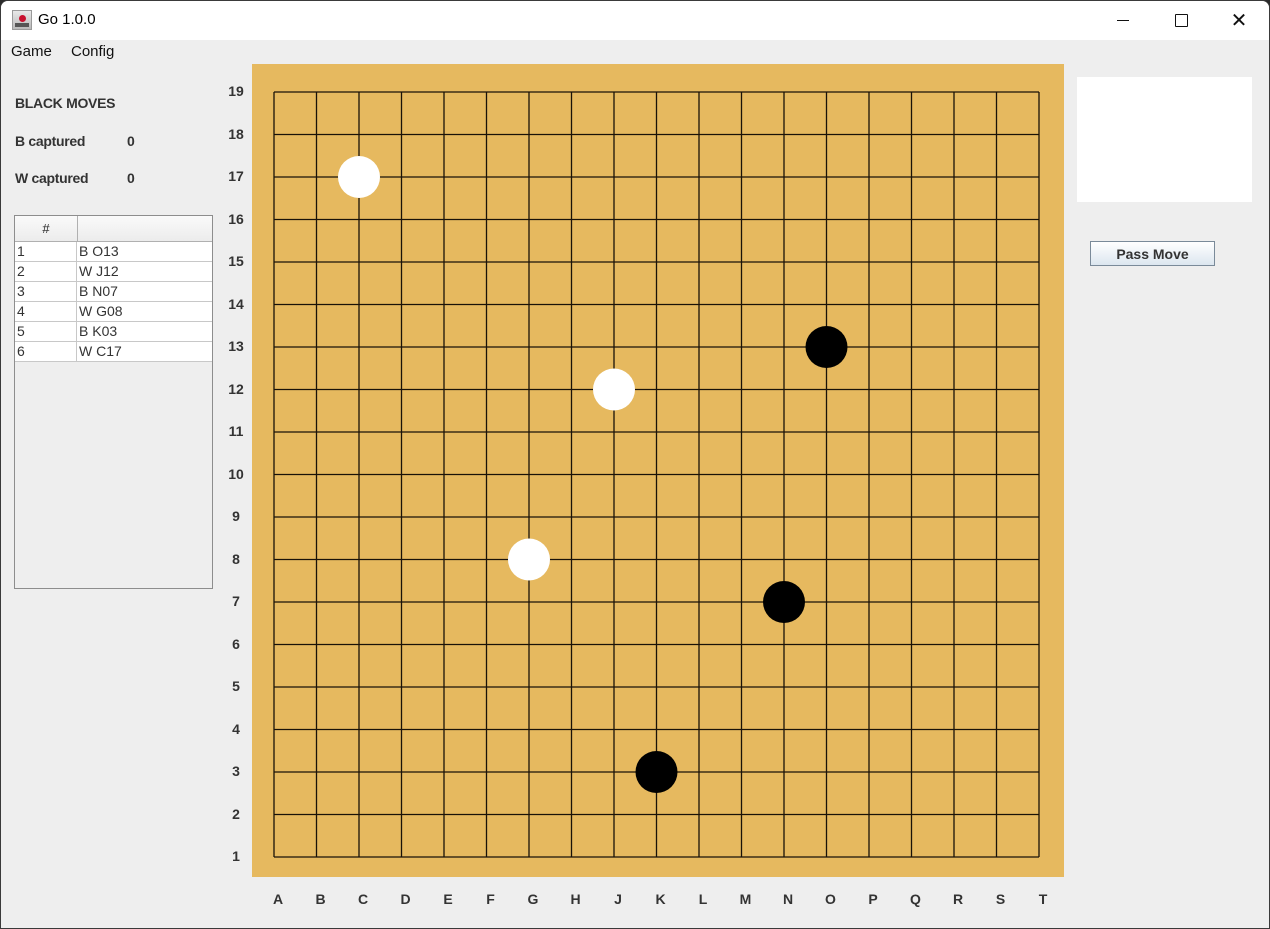 This screenshot has width=1270, height=929. What do you see at coordinates (101, 311) in the screenshot?
I see `move-cell: W G08` at bounding box center [101, 311].